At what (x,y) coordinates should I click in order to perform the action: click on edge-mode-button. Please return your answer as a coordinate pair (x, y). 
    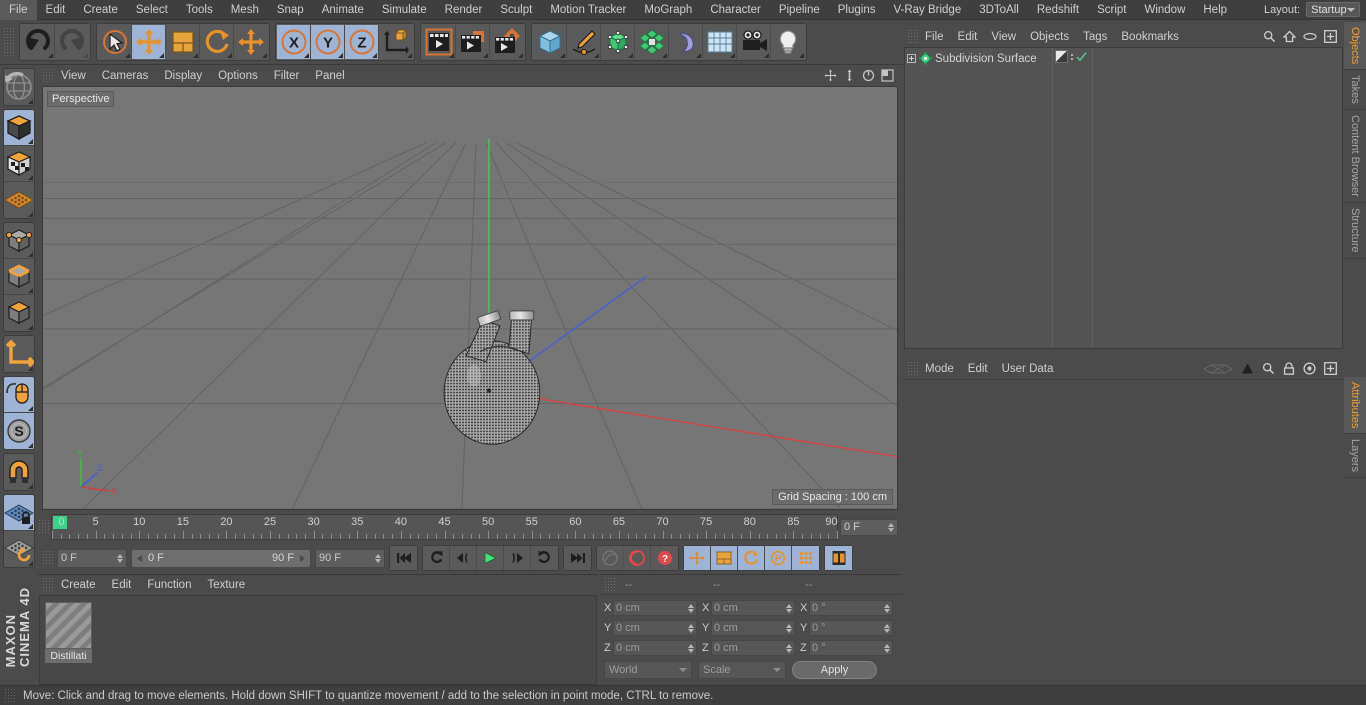
    Looking at the image, I should click on (19, 277).